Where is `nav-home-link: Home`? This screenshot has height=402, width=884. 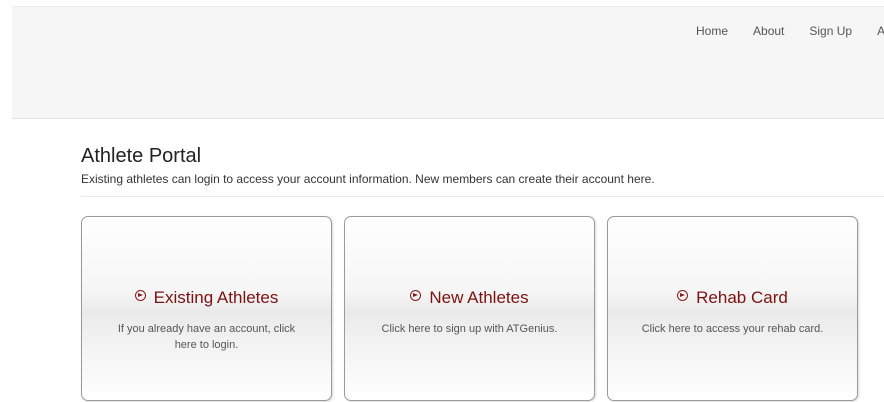 nav-home-link: Home is located at coordinates (712, 31).